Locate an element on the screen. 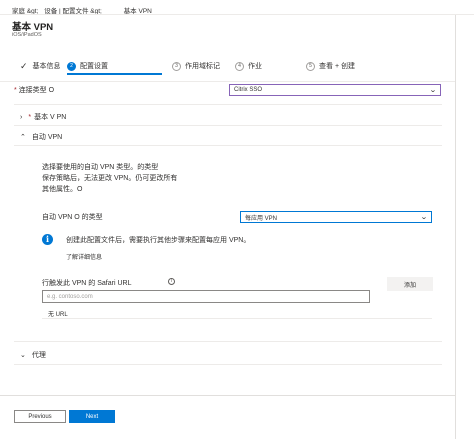 The height and width of the screenshot is (439, 474). section-proxy: ⌄ 代理 is located at coordinates (33, 355).